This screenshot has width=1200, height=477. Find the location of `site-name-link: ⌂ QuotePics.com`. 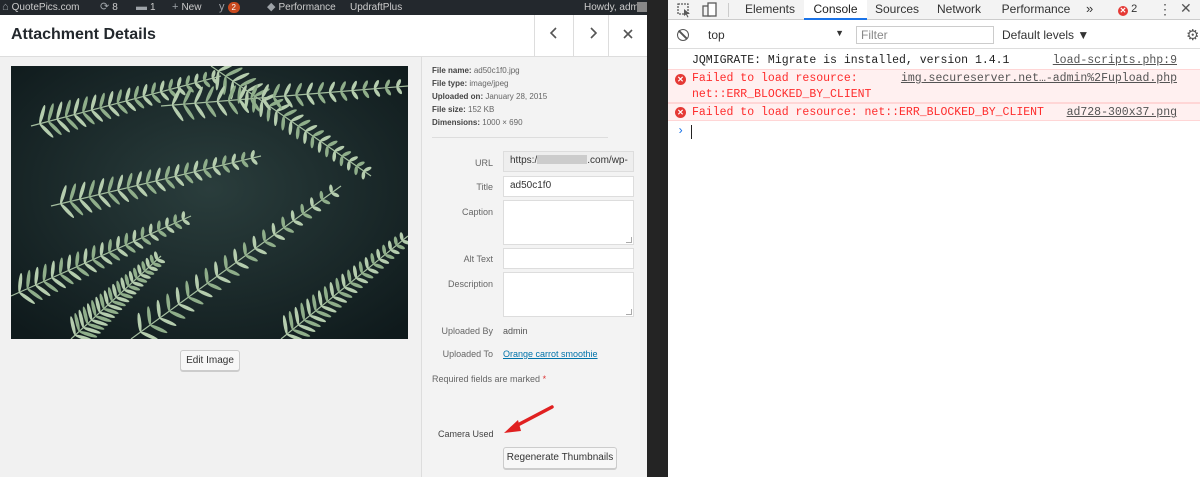

site-name-link: ⌂ QuotePics.com is located at coordinates (40, 7).